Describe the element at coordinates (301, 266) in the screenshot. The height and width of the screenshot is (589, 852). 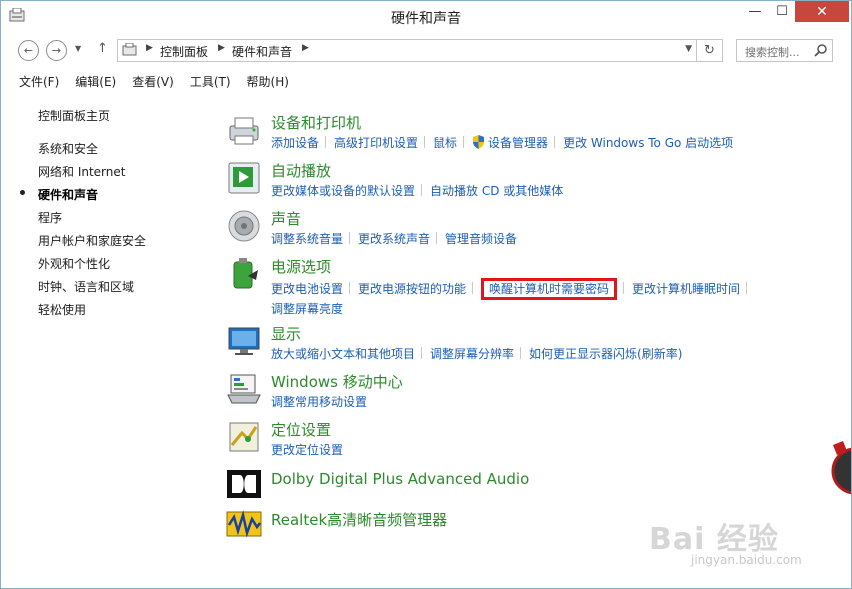
I see `category-title-power-options: 电源选项` at that location.